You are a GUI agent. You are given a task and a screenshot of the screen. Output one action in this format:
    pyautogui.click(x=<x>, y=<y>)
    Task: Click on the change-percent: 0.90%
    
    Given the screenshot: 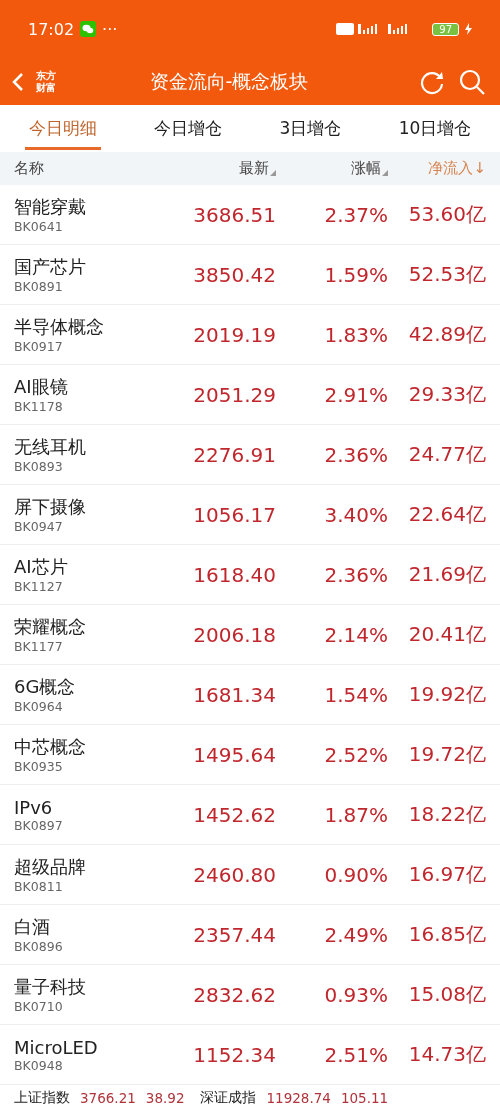 What is the action you would take?
    pyautogui.click(x=355, y=874)
    